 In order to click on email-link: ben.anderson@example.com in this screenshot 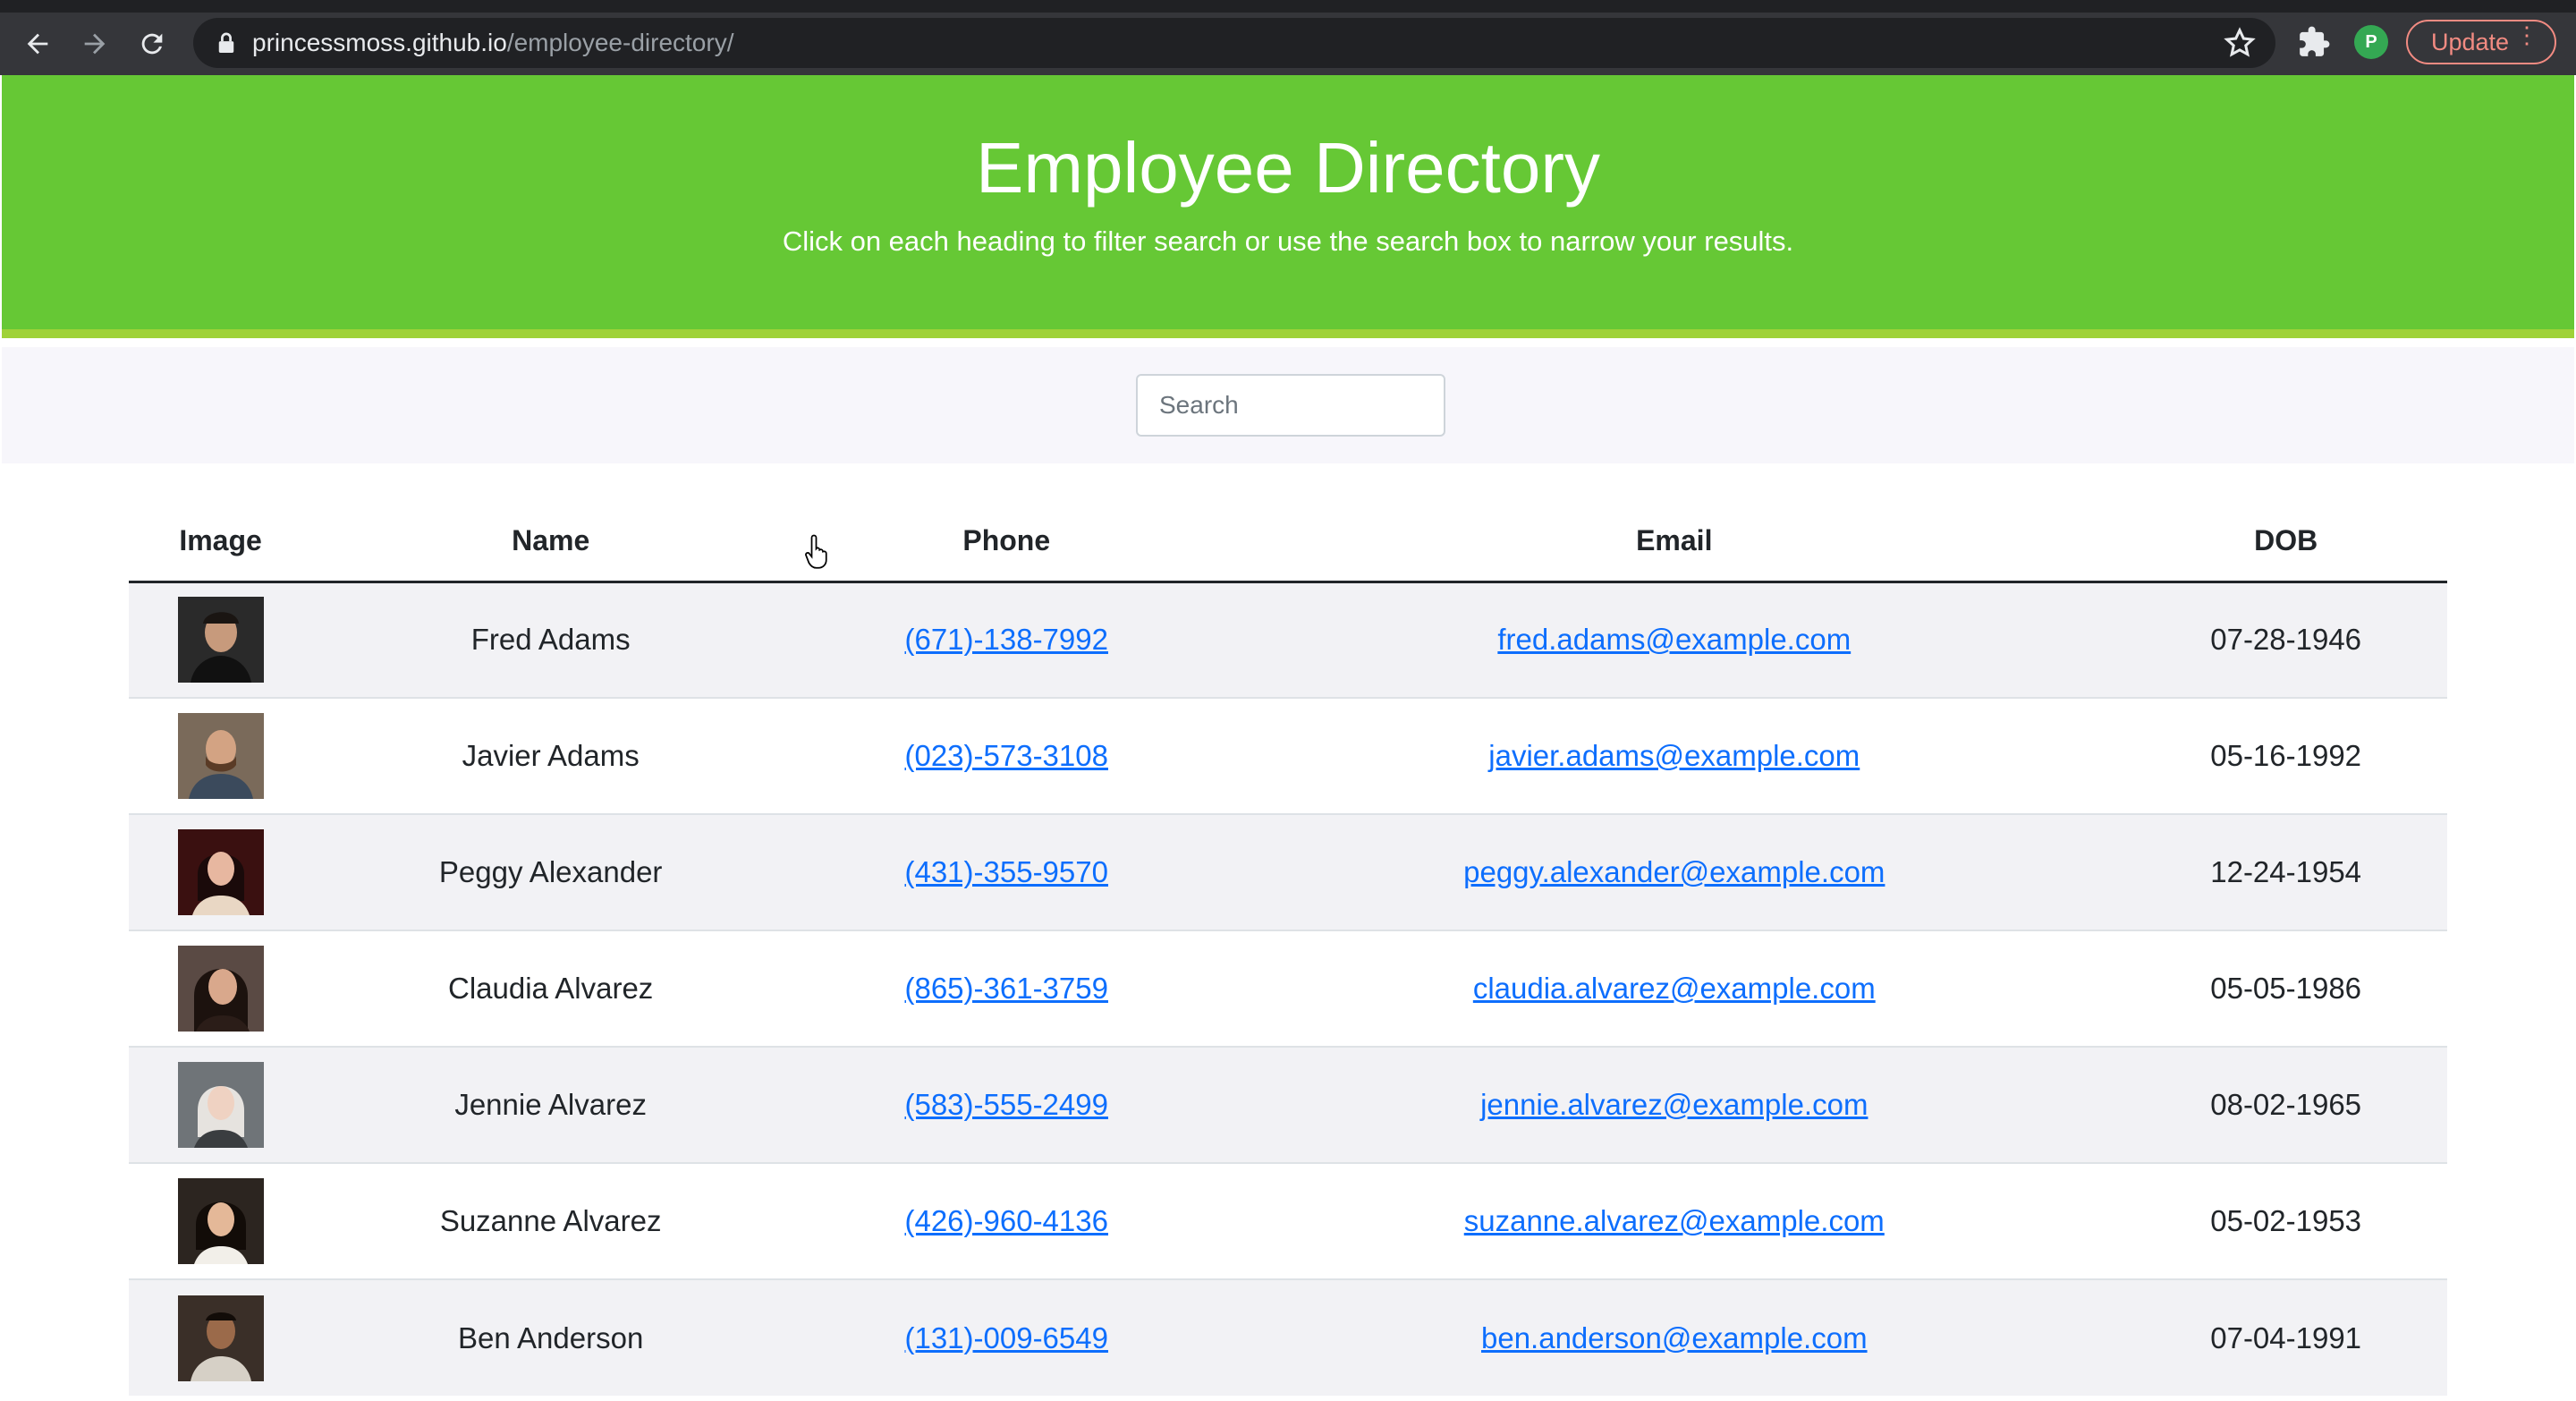, I will do `click(1674, 1337)`.